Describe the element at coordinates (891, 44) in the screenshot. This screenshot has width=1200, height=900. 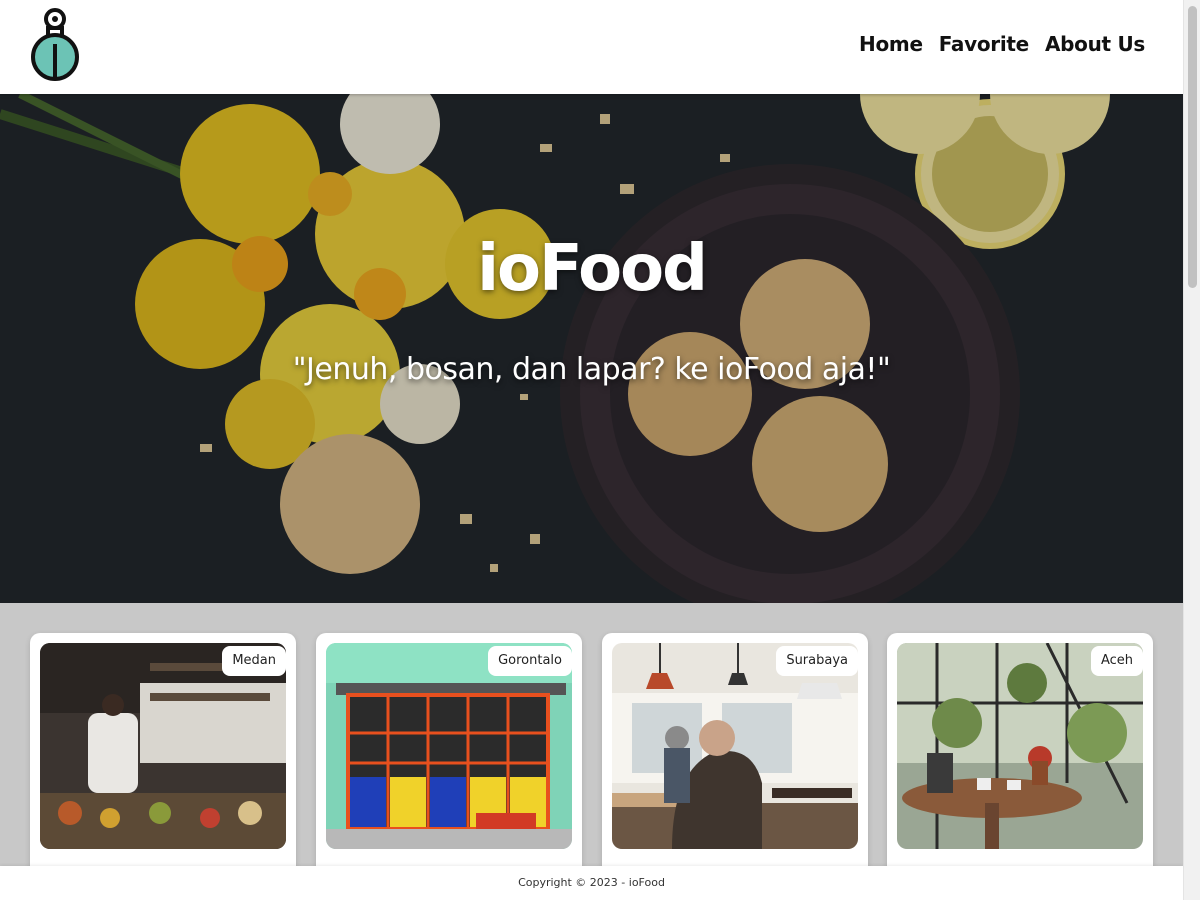
I see `nav-home-link: Home` at that location.